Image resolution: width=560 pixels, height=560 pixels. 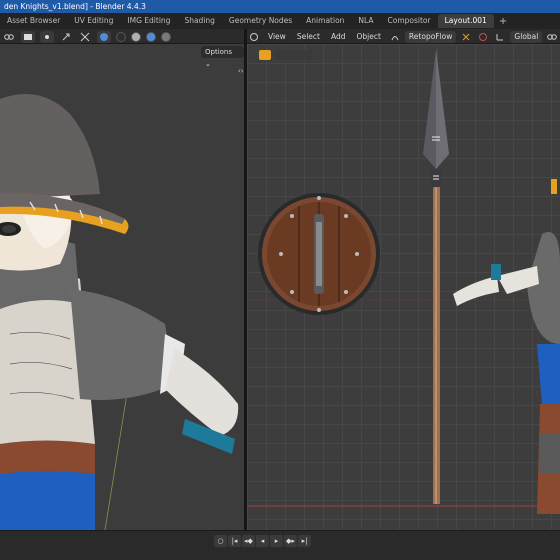 I want to click on play-icon: ▸, so click(x=276, y=541).